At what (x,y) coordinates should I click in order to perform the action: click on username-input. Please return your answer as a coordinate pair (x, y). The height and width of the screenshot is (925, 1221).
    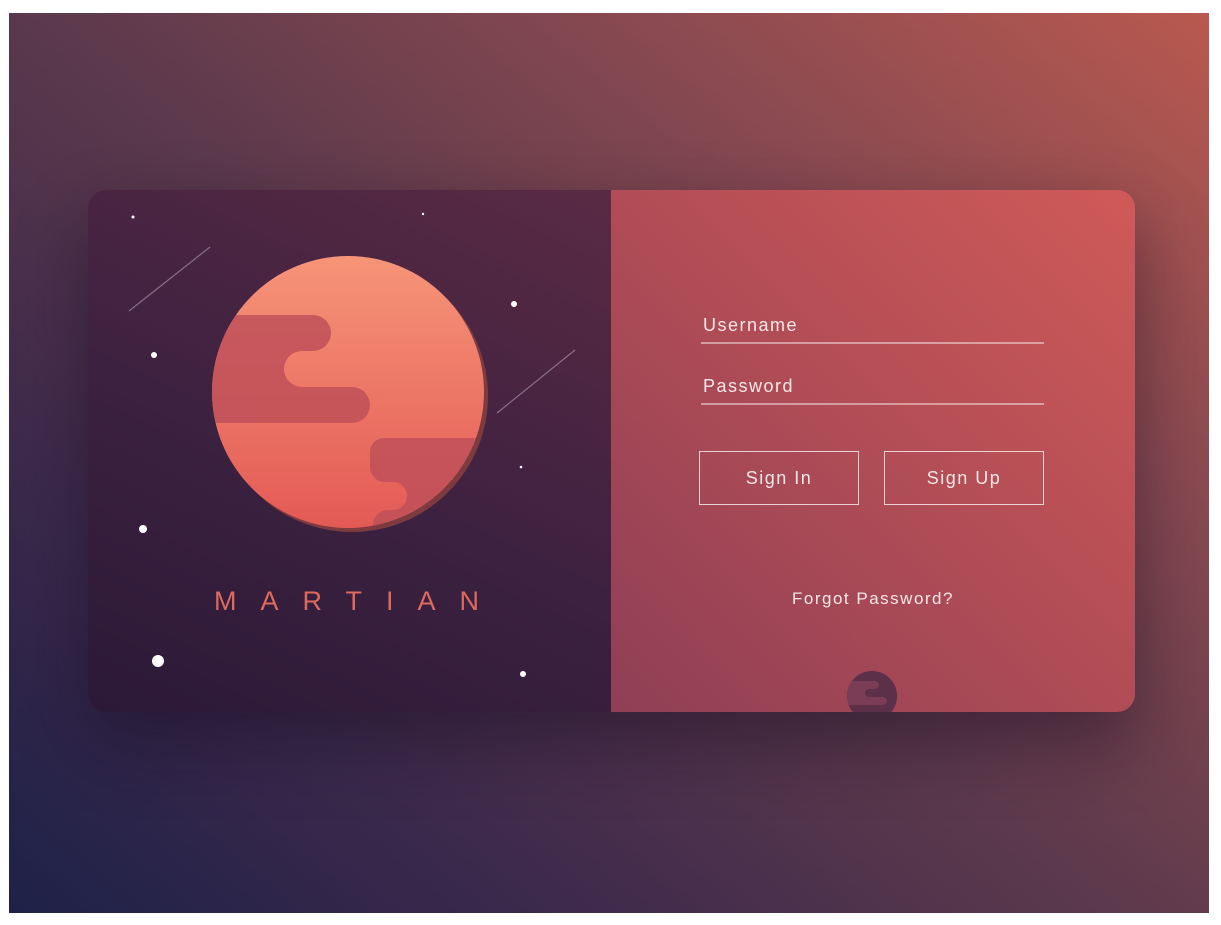
    Looking at the image, I should click on (872, 325).